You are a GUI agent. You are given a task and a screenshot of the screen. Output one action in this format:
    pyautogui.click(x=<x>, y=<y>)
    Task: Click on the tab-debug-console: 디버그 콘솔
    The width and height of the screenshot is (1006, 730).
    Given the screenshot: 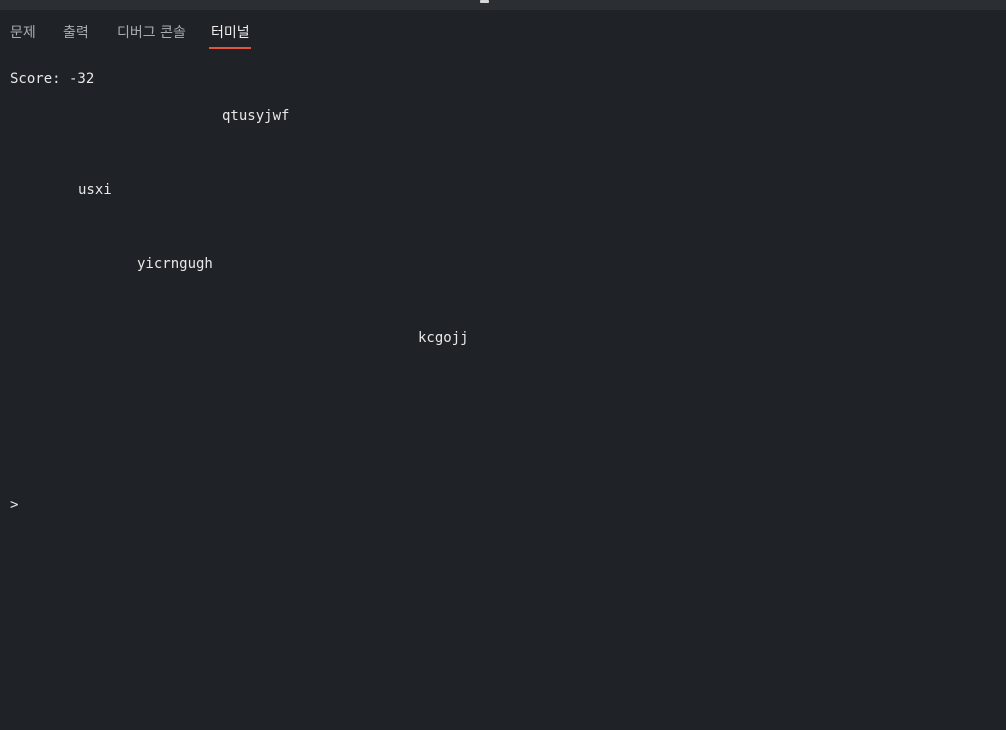 What is the action you would take?
    pyautogui.click(x=151, y=33)
    